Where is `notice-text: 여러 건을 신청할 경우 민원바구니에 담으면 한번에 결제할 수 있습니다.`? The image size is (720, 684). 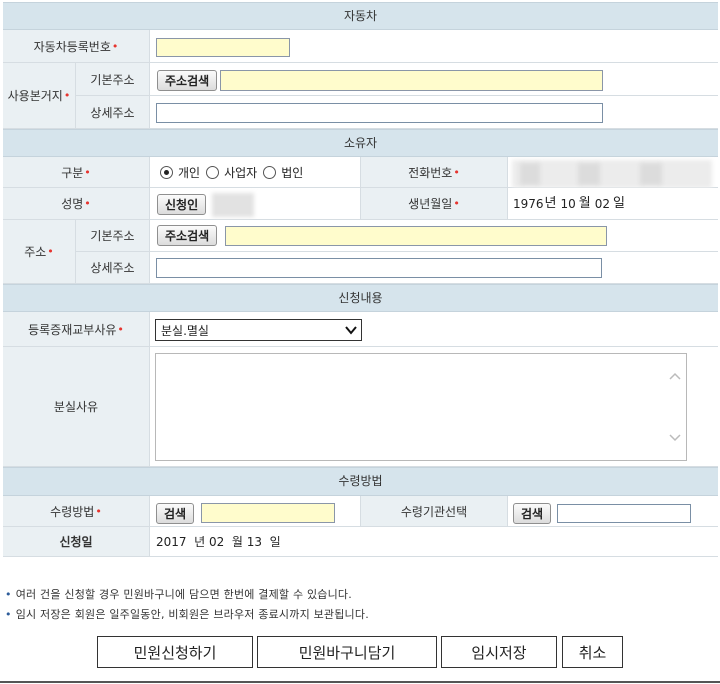 notice-text: 여러 건을 신청할 경우 민원바구니에 담으면 한번에 결제할 수 있습니다. is located at coordinates (183, 594).